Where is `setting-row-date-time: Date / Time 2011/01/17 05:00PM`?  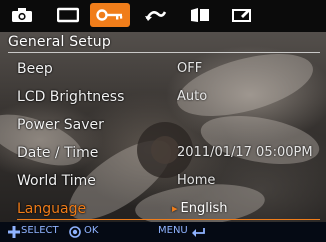
setting-row-date-time: Date / Time 2011/01/17 05:00PM is located at coordinates (163, 154).